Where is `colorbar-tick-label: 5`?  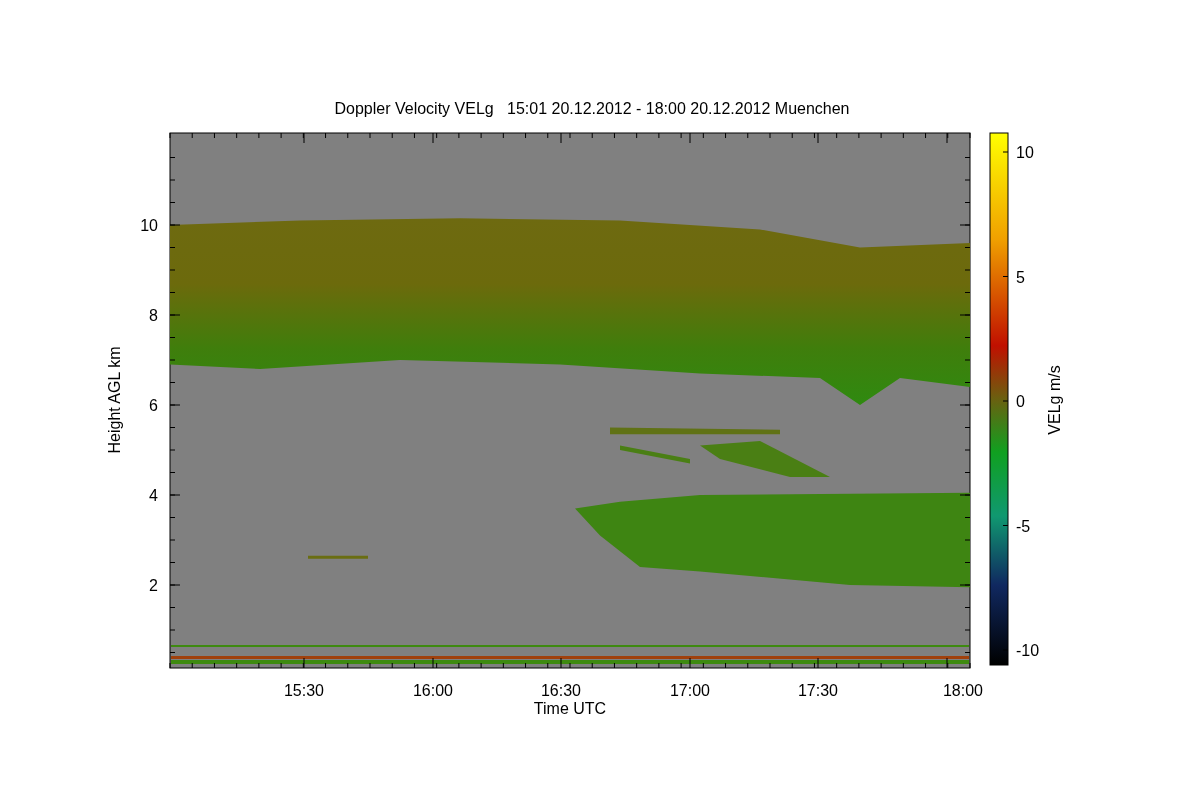
colorbar-tick-label: 5 is located at coordinates (1020, 277).